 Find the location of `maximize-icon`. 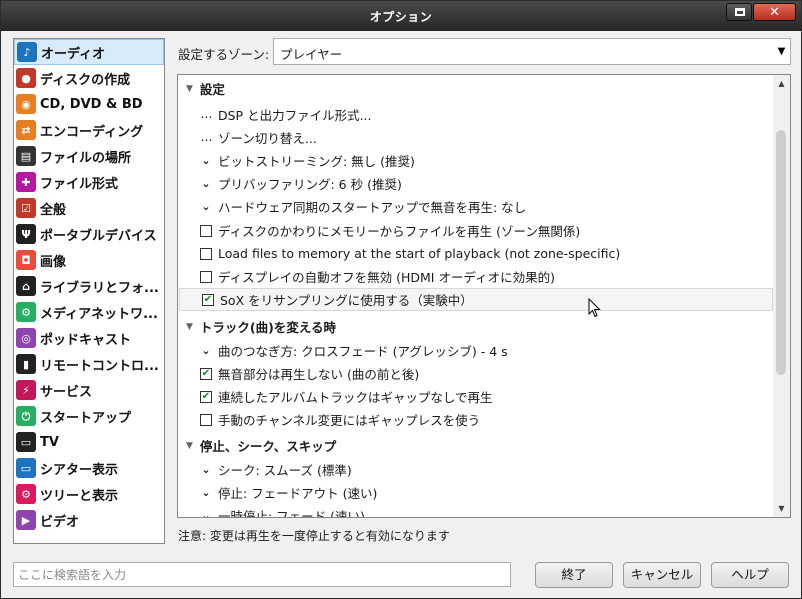

maximize-icon is located at coordinates (740, 12).